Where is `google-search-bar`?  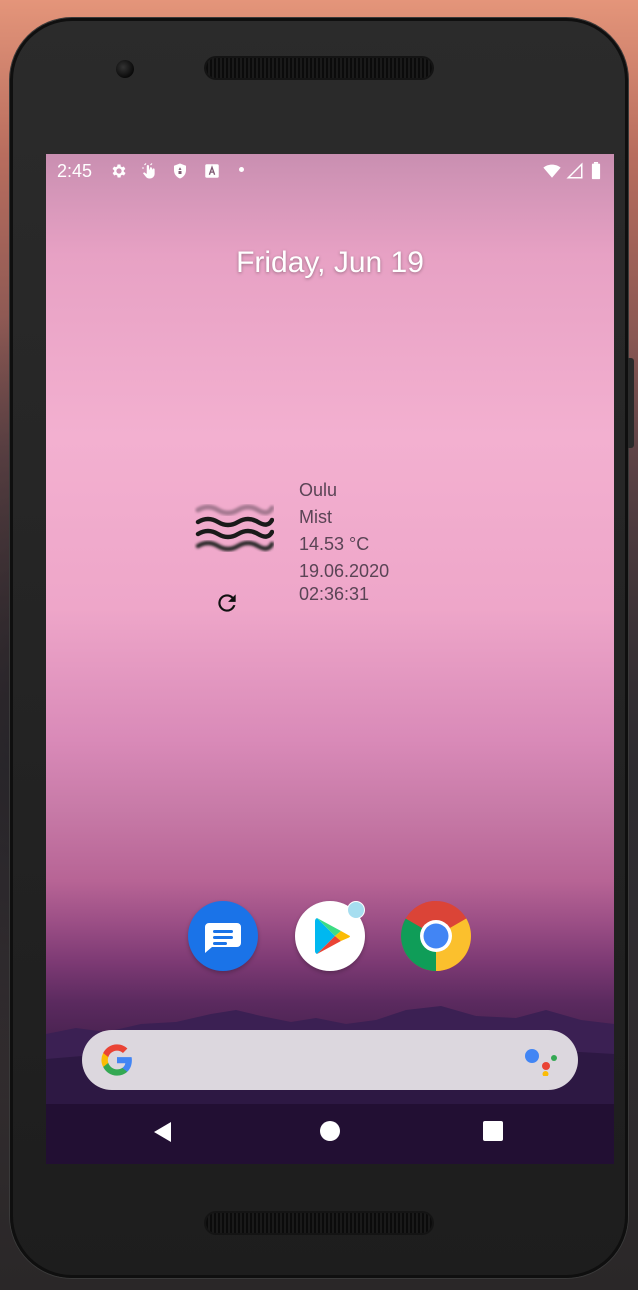
google-search-bar is located at coordinates (330, 1060).